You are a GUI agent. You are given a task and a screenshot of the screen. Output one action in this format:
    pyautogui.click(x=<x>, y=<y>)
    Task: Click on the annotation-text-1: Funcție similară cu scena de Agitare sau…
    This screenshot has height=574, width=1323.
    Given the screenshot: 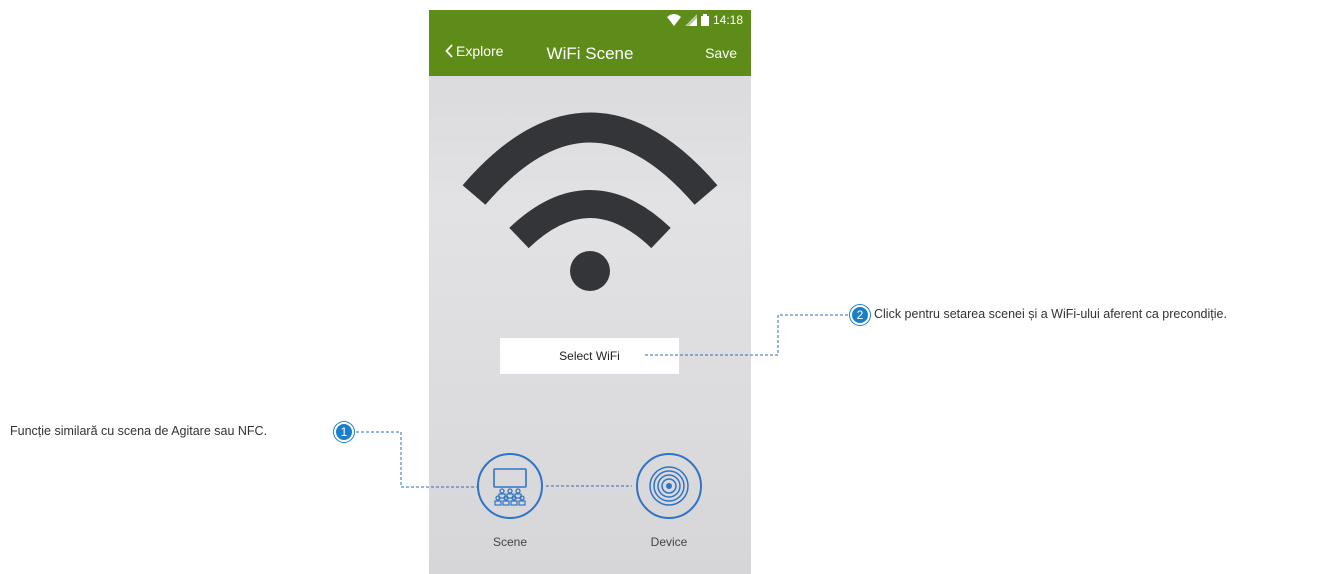 What is the action you would take?
    pyautogui.click(x=139, y=431)
    